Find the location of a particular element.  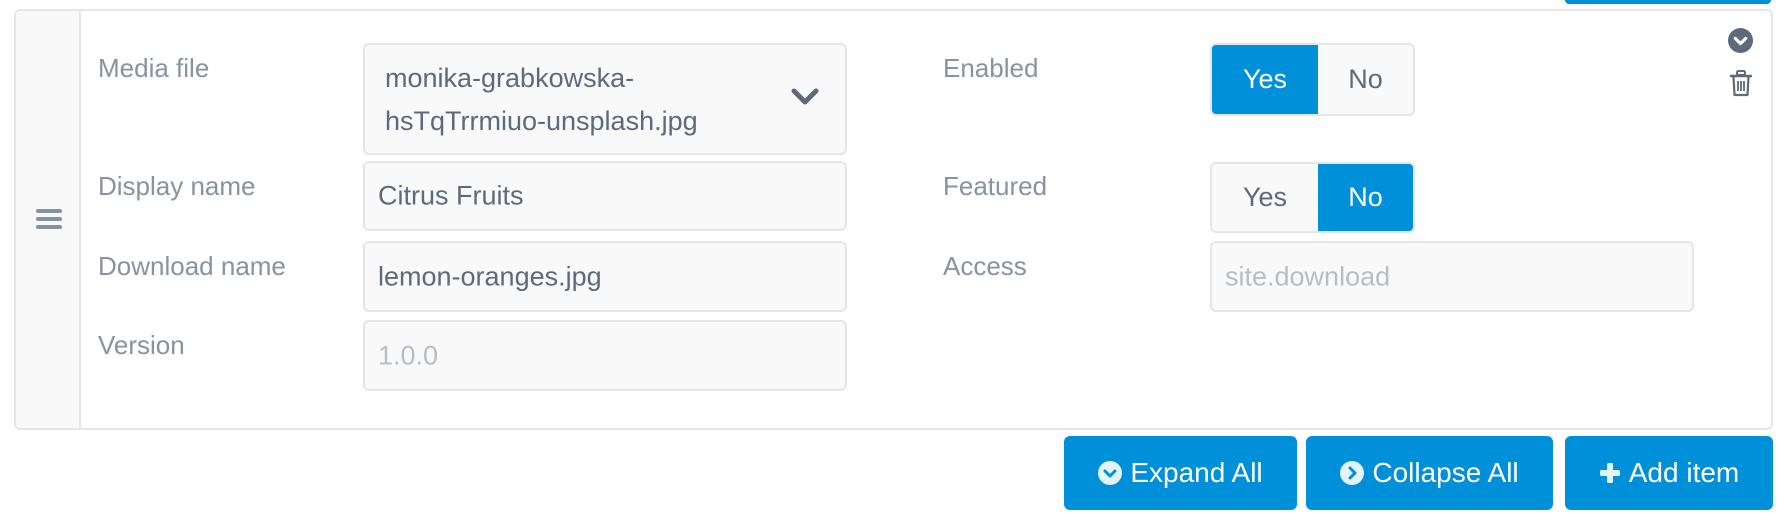

version-input: 1.0.0 is located at coordinates (605, 355).